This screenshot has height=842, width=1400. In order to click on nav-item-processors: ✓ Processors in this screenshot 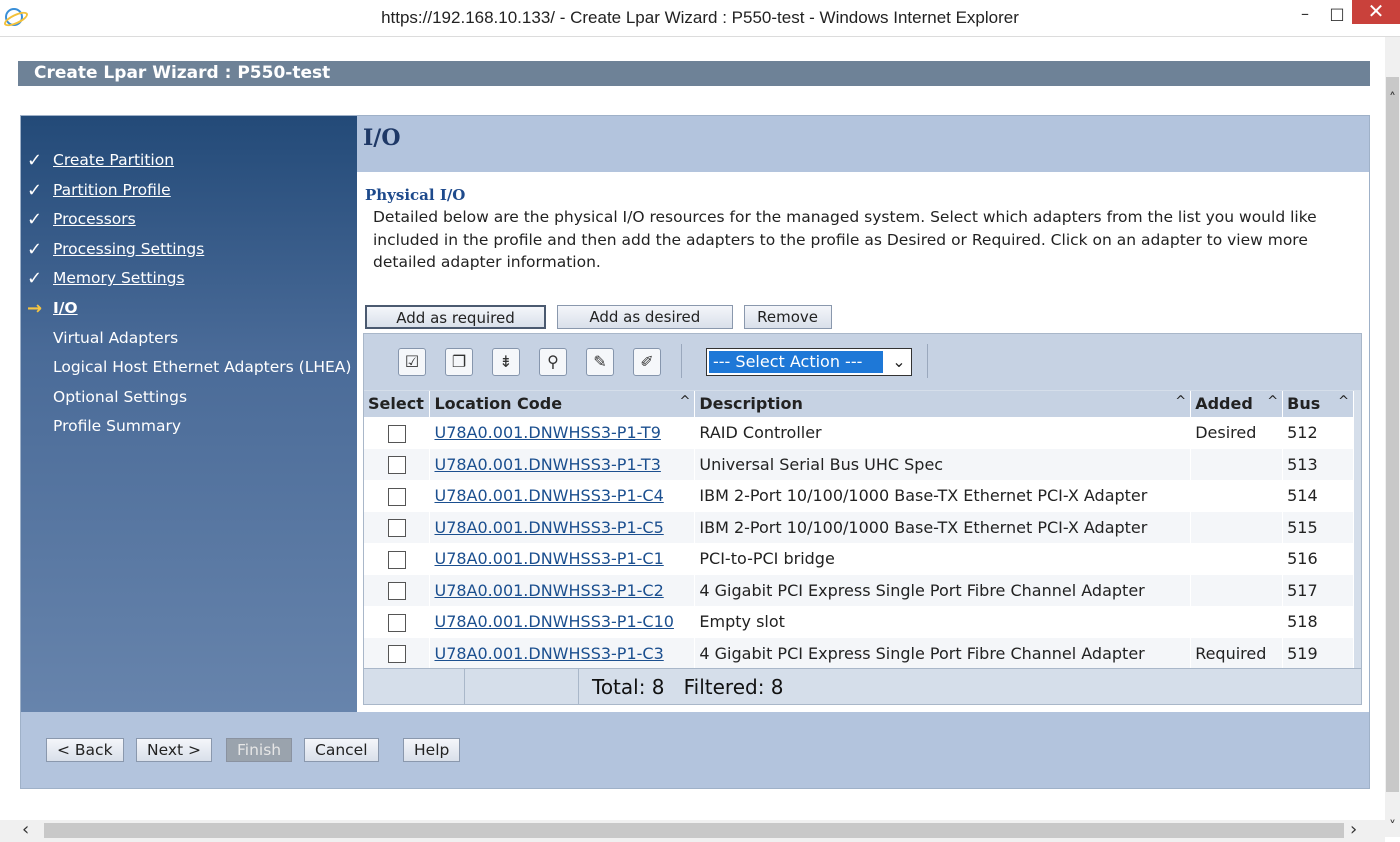, I will do `click(189, 220)`.